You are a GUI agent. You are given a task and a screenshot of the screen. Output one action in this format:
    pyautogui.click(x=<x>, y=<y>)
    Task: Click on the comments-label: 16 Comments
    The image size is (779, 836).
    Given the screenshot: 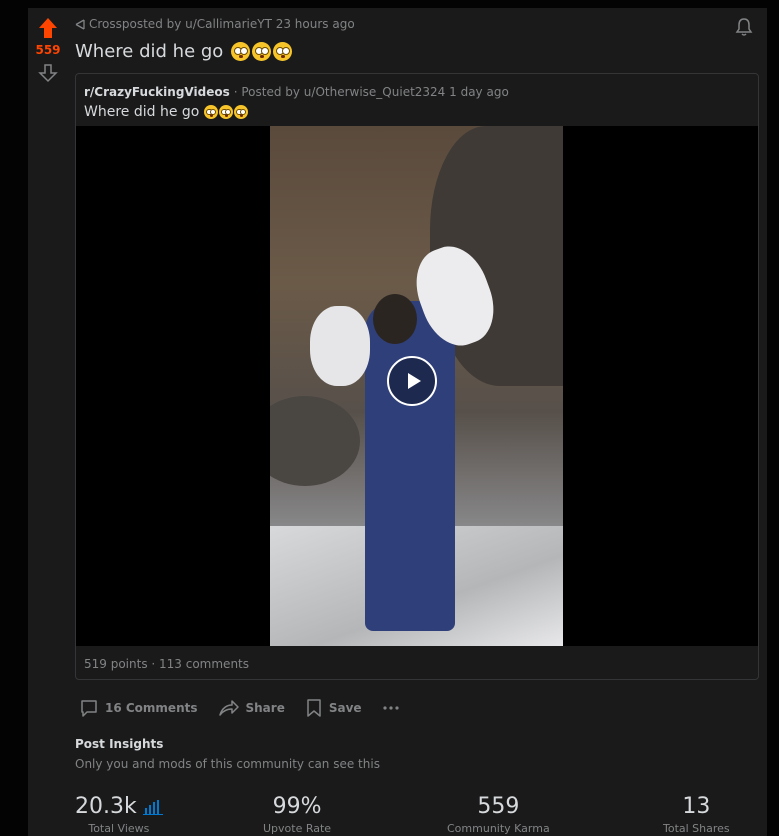 What is the action you would take?
    pyautogui.click(x=151, y=708)
    